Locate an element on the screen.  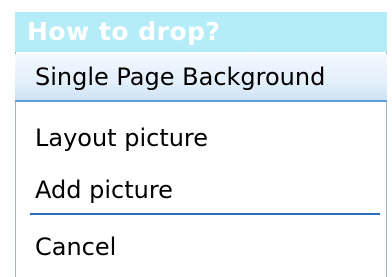
menu-title: How to drop? is located at coordinates (124, 31).